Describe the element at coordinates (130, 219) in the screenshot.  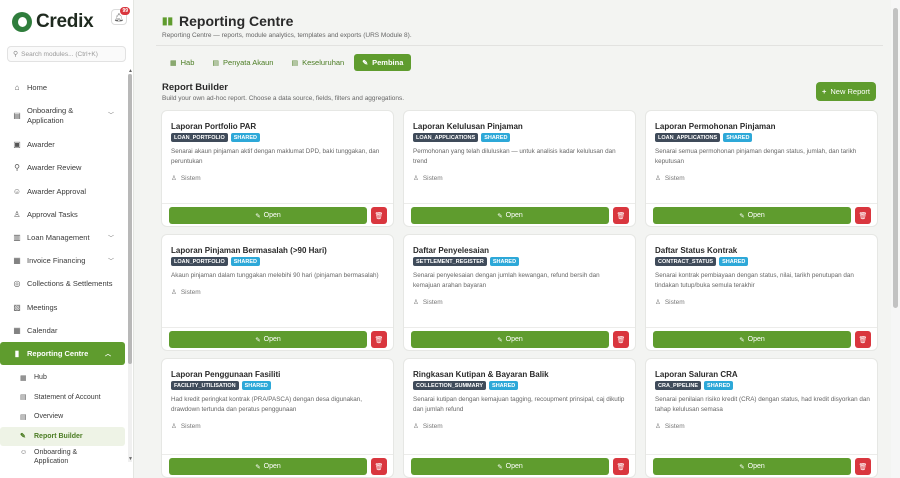
I see `sidebar-scrollbar-thumb` at that location.